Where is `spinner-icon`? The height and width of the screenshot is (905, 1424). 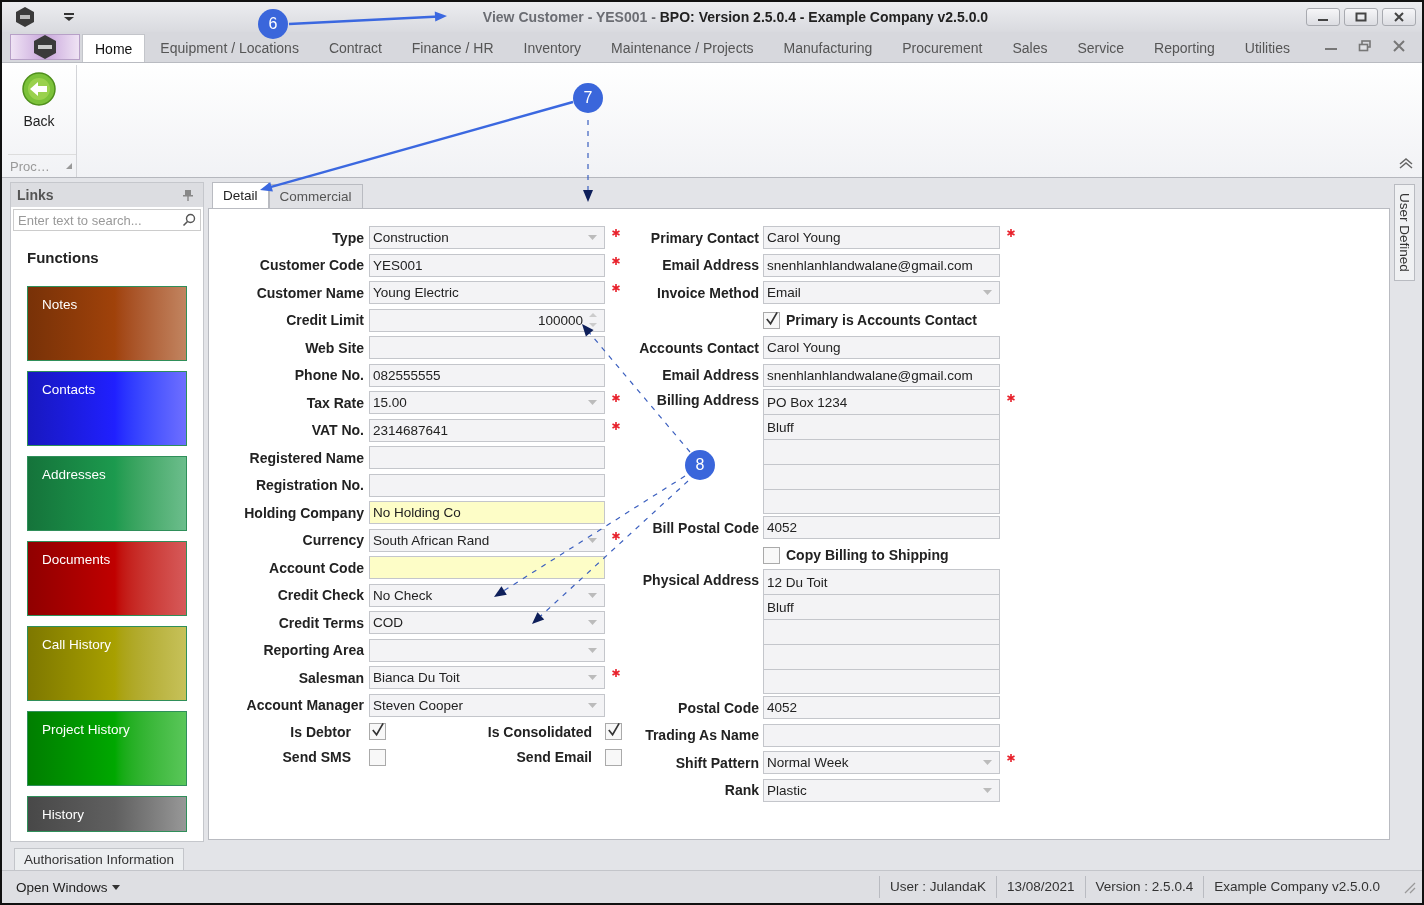
spinner-icon is located at coordinates (593, 320).